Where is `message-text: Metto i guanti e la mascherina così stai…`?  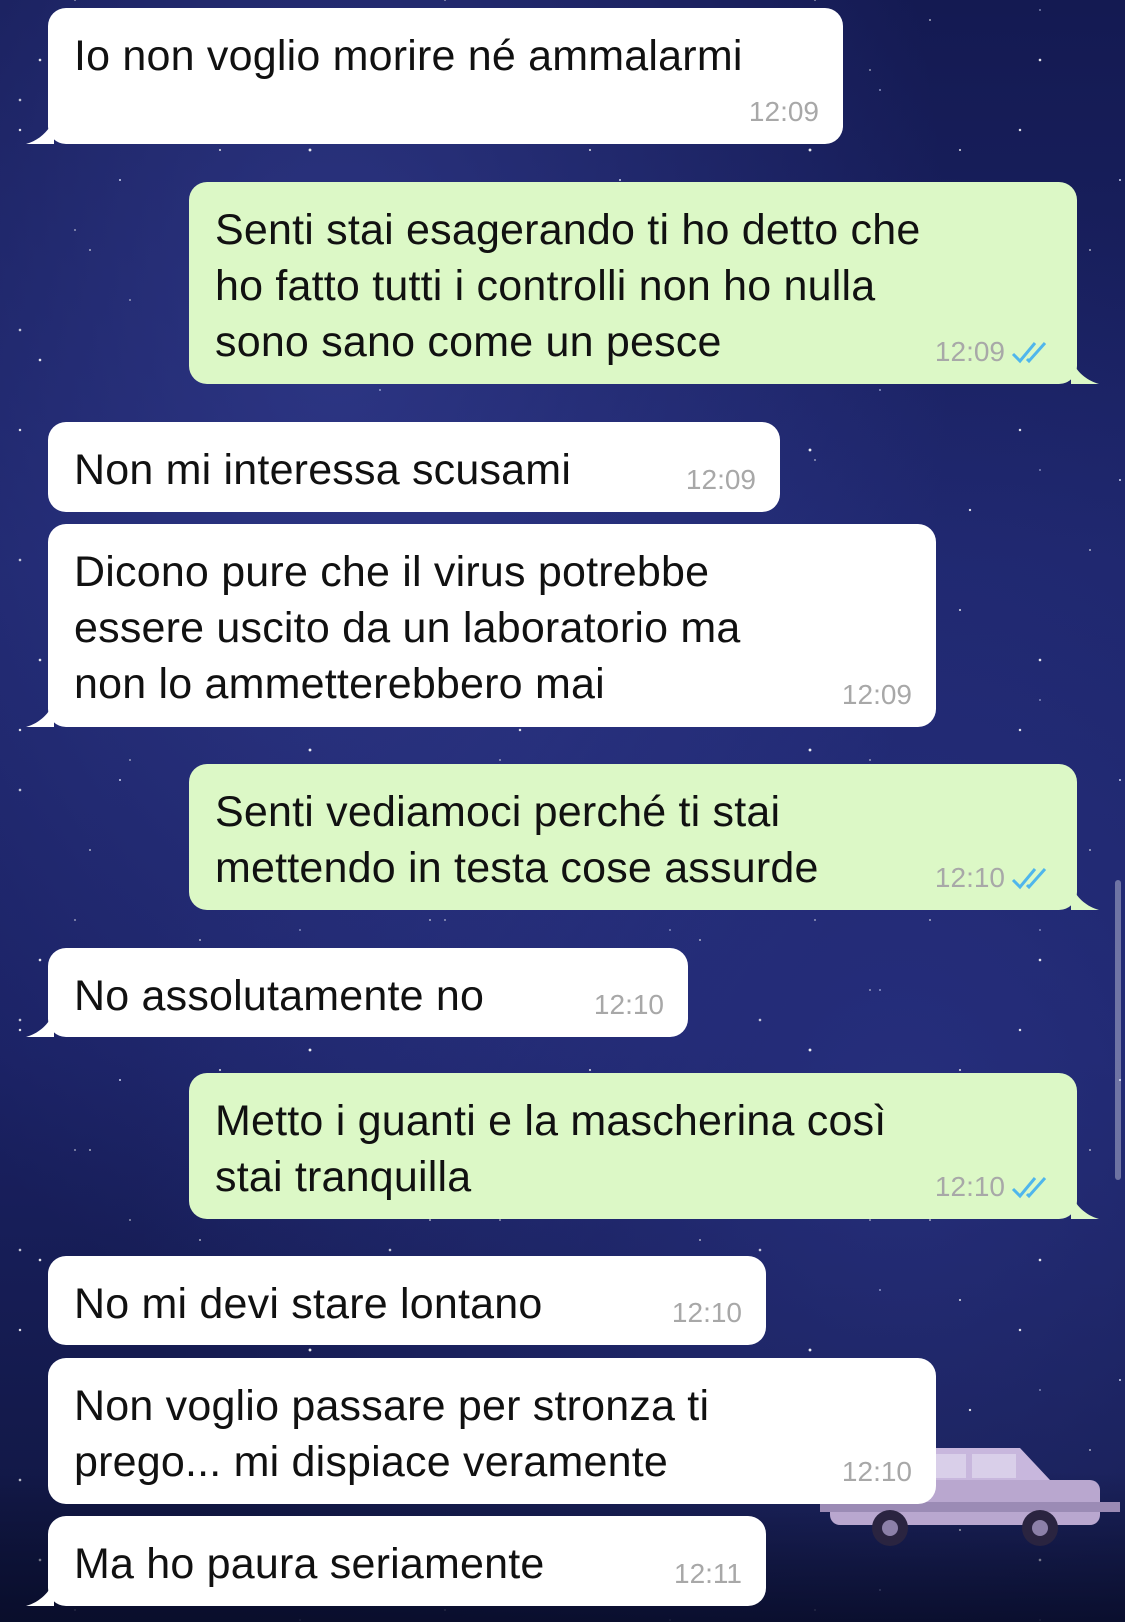
message-text: Metto i guanti e la mascherina così stai… is located at coordinates (551, 1149).